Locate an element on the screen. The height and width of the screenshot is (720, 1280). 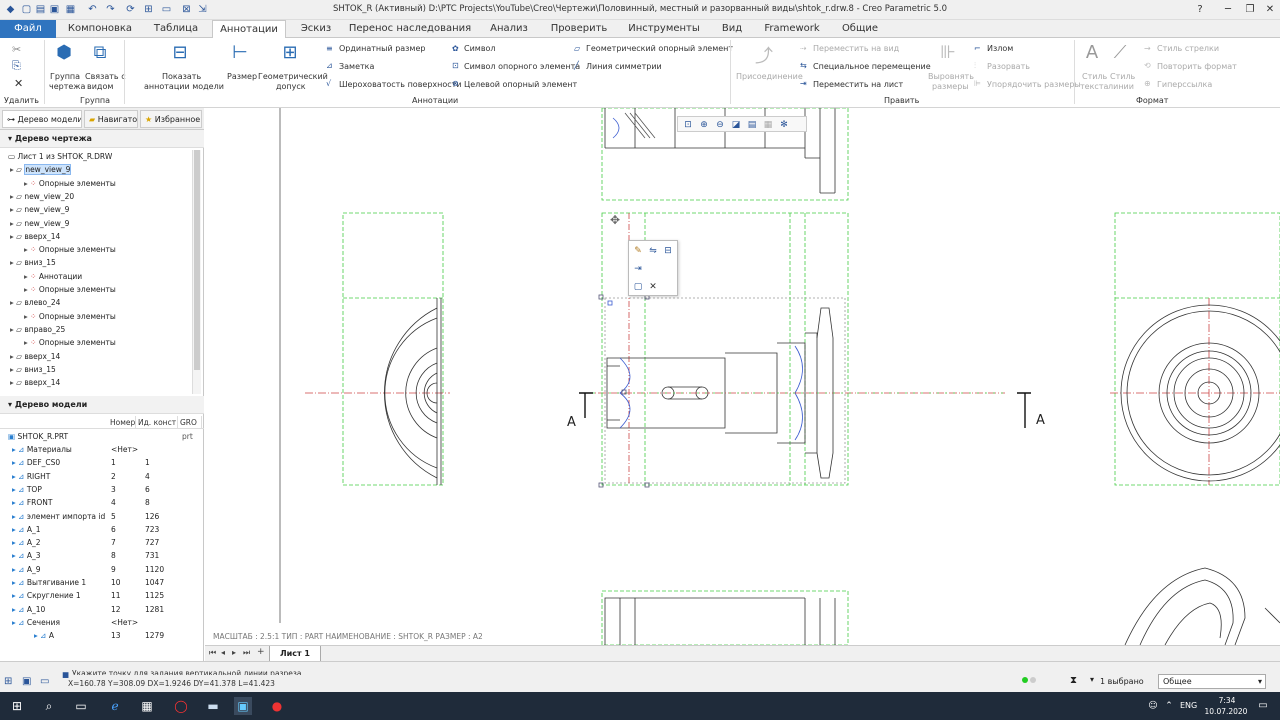
model-tree-row: ▸ ⊿ A_9 is located at coordinates (26, 569).